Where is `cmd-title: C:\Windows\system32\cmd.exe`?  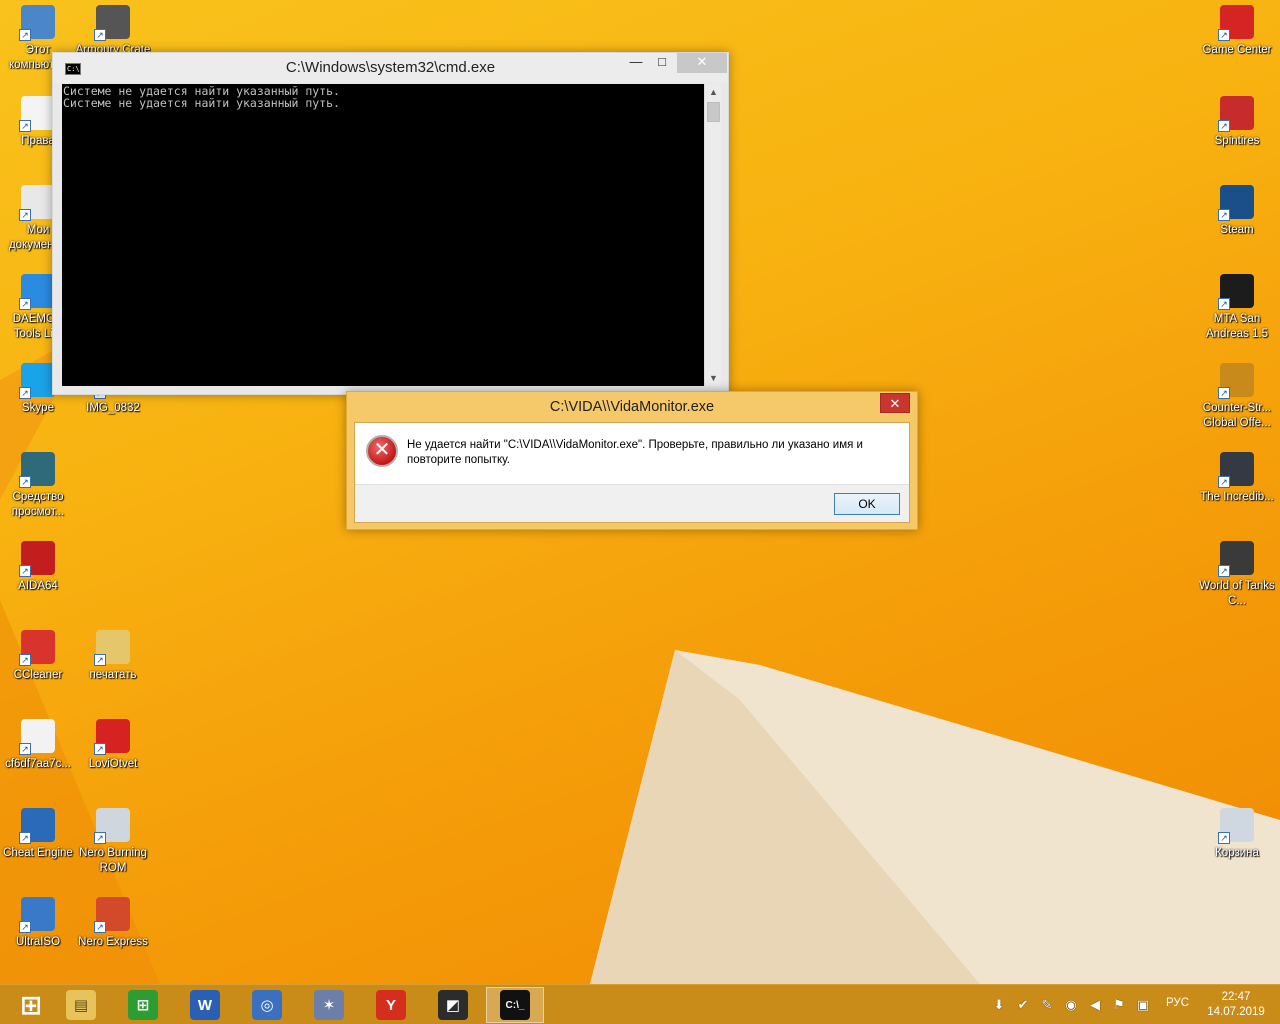
cmd-title: C:\Windows\system32\cmd.exe is located at coordinates (390, 67).